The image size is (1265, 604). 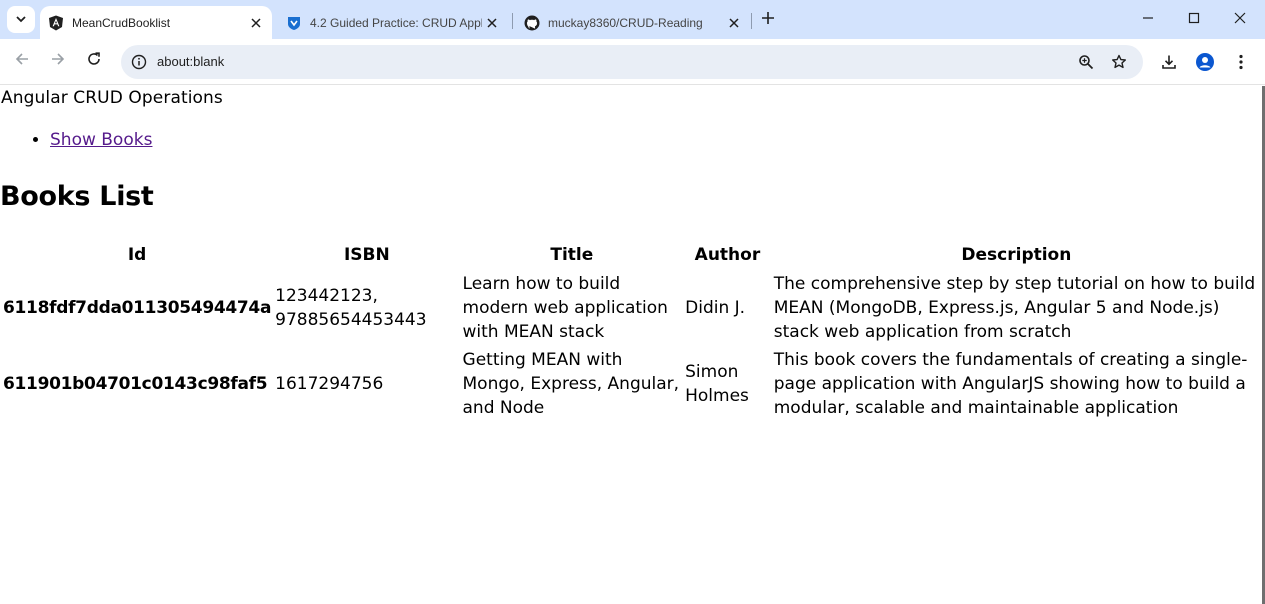 I want to click on reload-button, so click(x=94, y=61).